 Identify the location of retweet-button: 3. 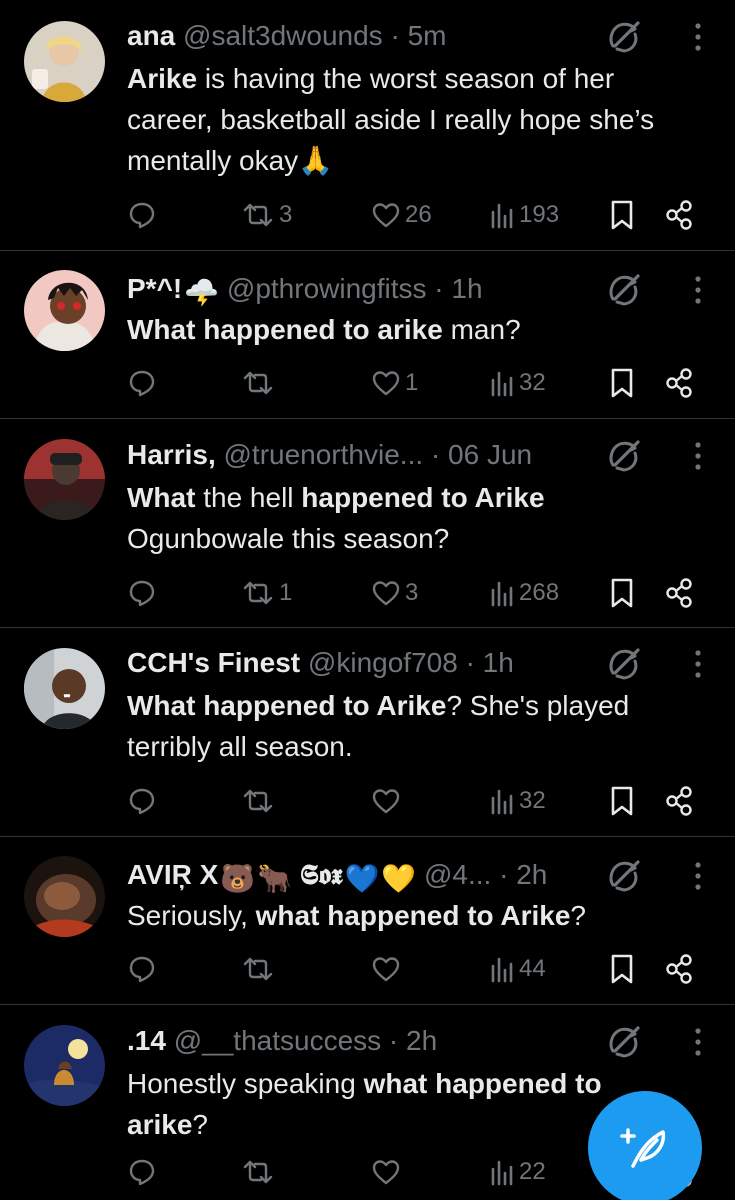
(266, 215).